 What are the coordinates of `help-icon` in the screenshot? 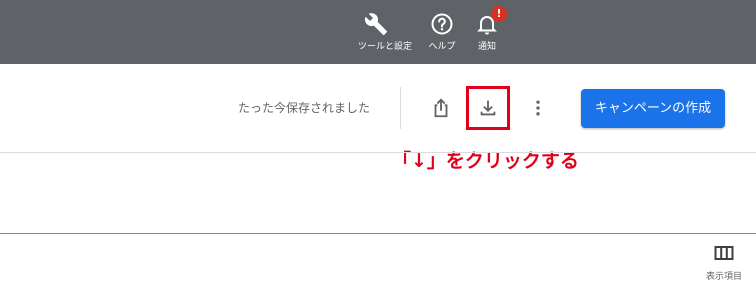 It's located at (442, 24).